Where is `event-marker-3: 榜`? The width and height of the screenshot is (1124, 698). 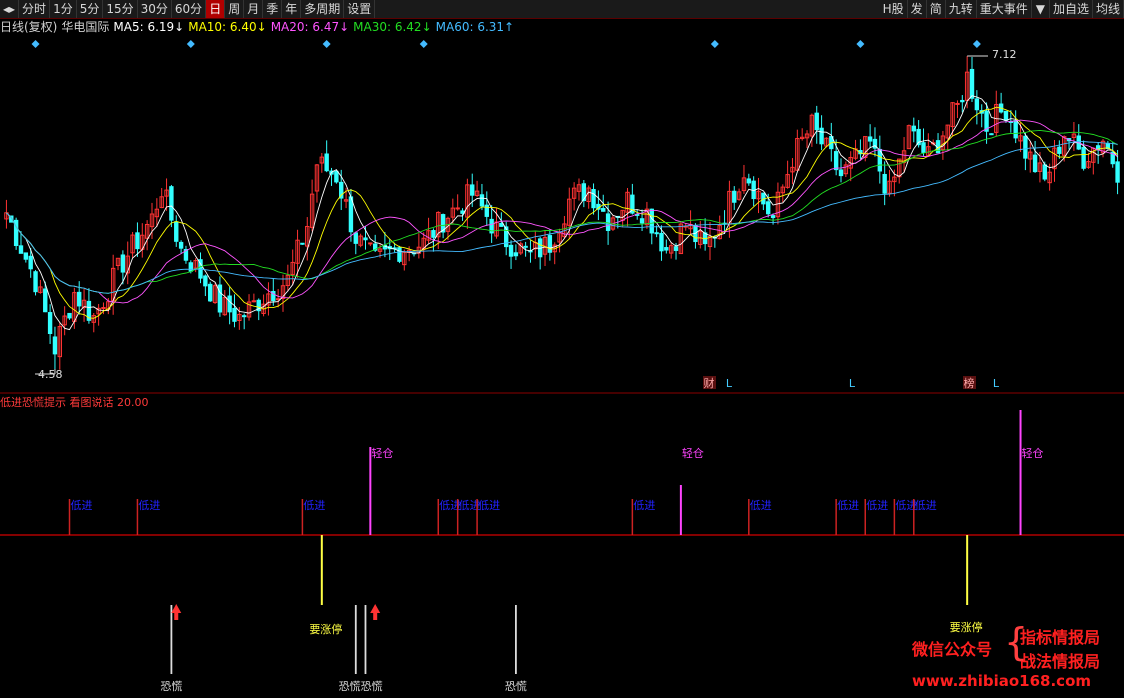 event-marker-3: 榜 is located at coordinates (969, 383).